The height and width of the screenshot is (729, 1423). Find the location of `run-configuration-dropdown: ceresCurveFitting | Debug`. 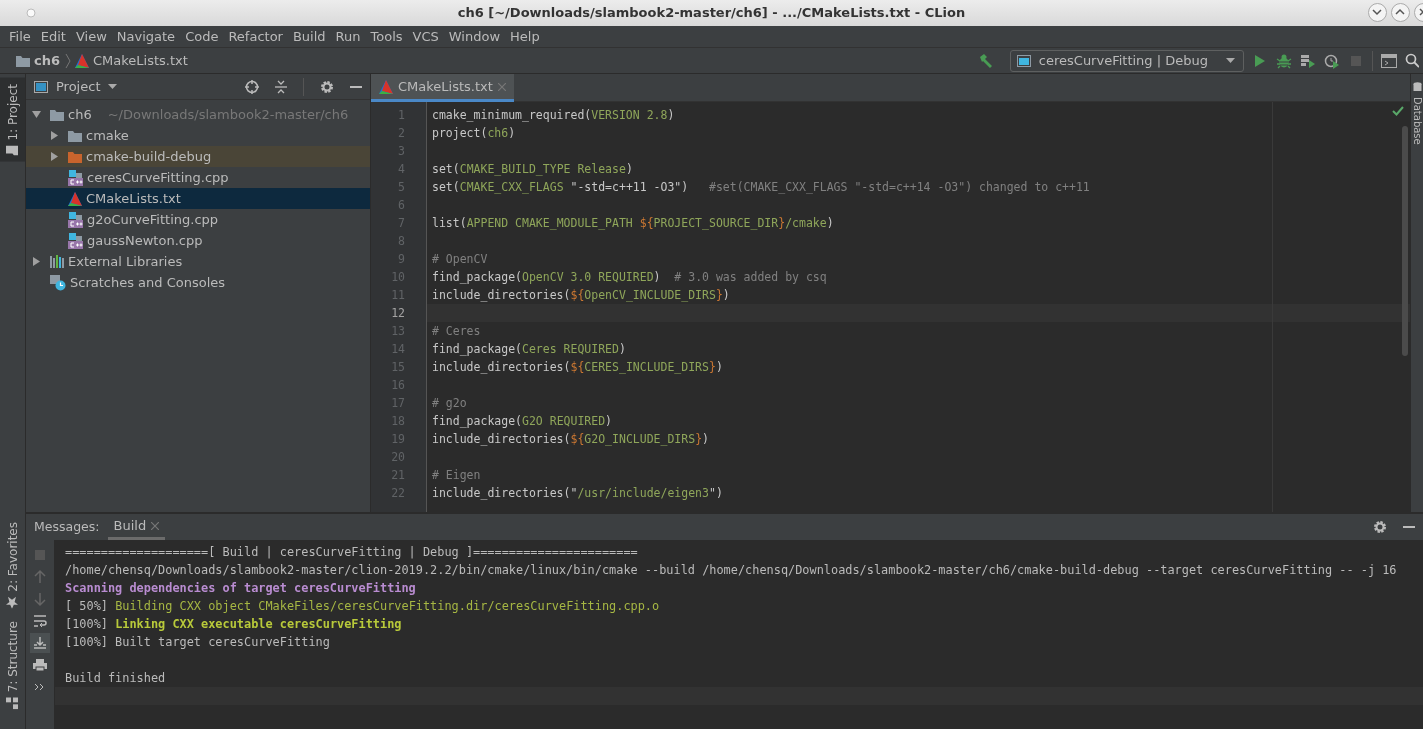

run-configuration-dropdown: ceresCurveFitting | Debug is located at coordinates (1126, 60).